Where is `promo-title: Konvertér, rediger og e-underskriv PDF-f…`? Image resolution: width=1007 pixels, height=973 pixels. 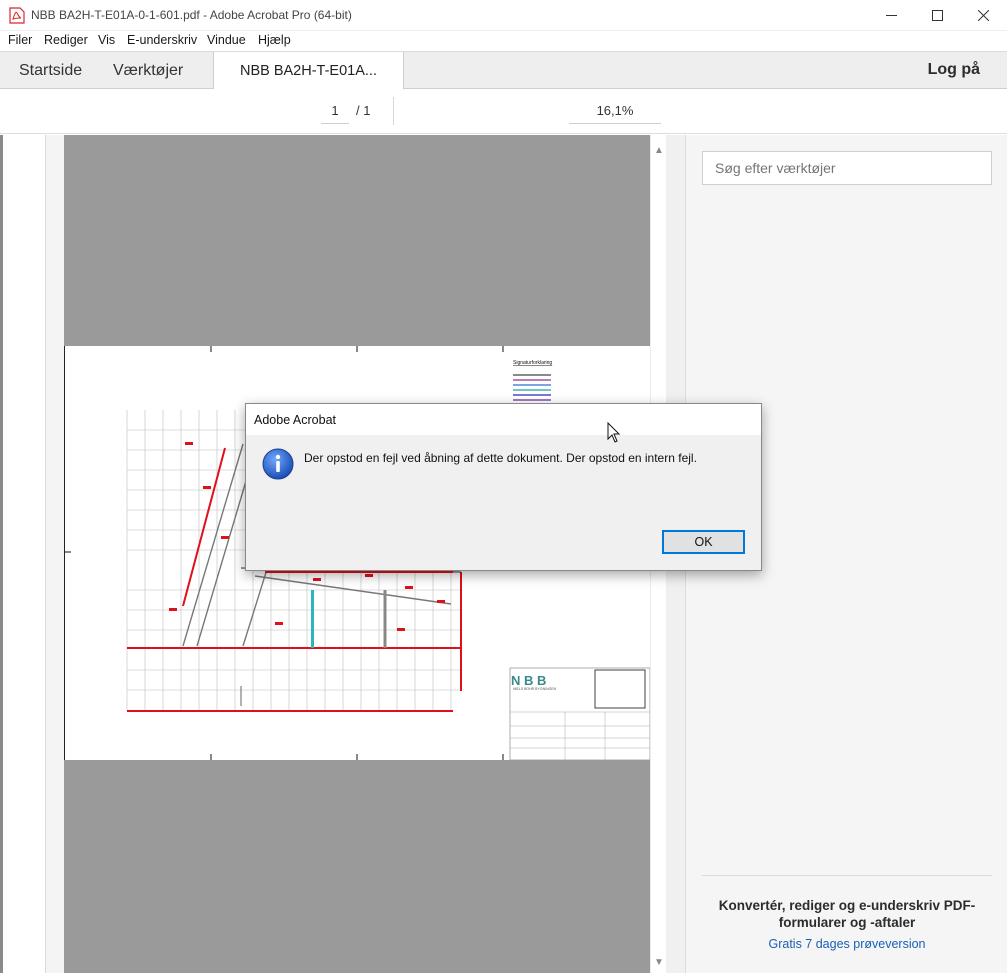 promo-title: Konvertér, rediger og e-underskriv PDF-f… is located at coordinates (847, 914).